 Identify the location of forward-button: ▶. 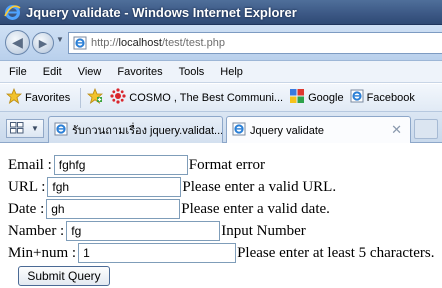
(43, 43).